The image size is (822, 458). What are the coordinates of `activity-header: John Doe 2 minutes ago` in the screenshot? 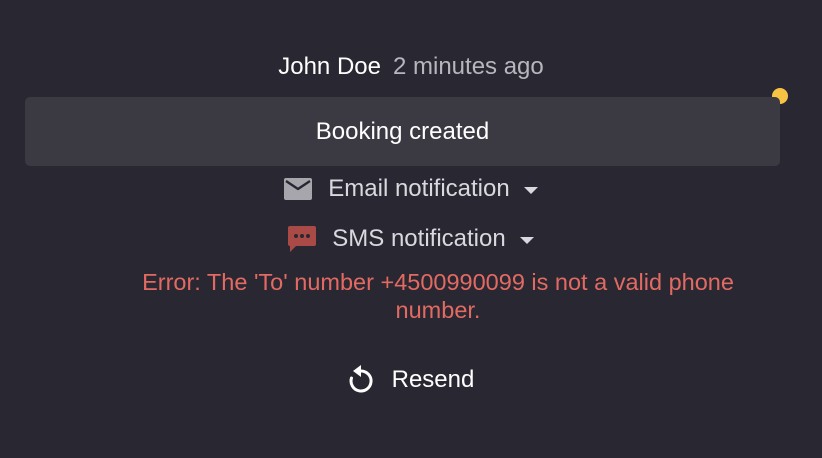 It's located at (411, 67).